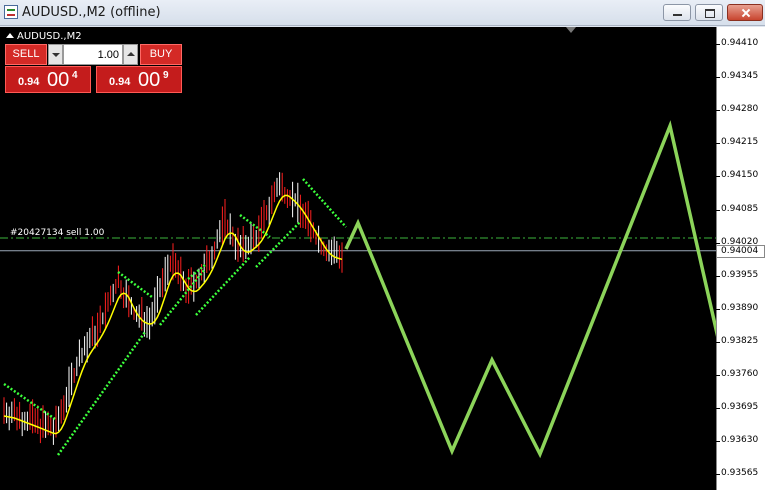 This screenshot has height=490, width=765. I want to click on collapse-triangle-icon, so click(10, 35).